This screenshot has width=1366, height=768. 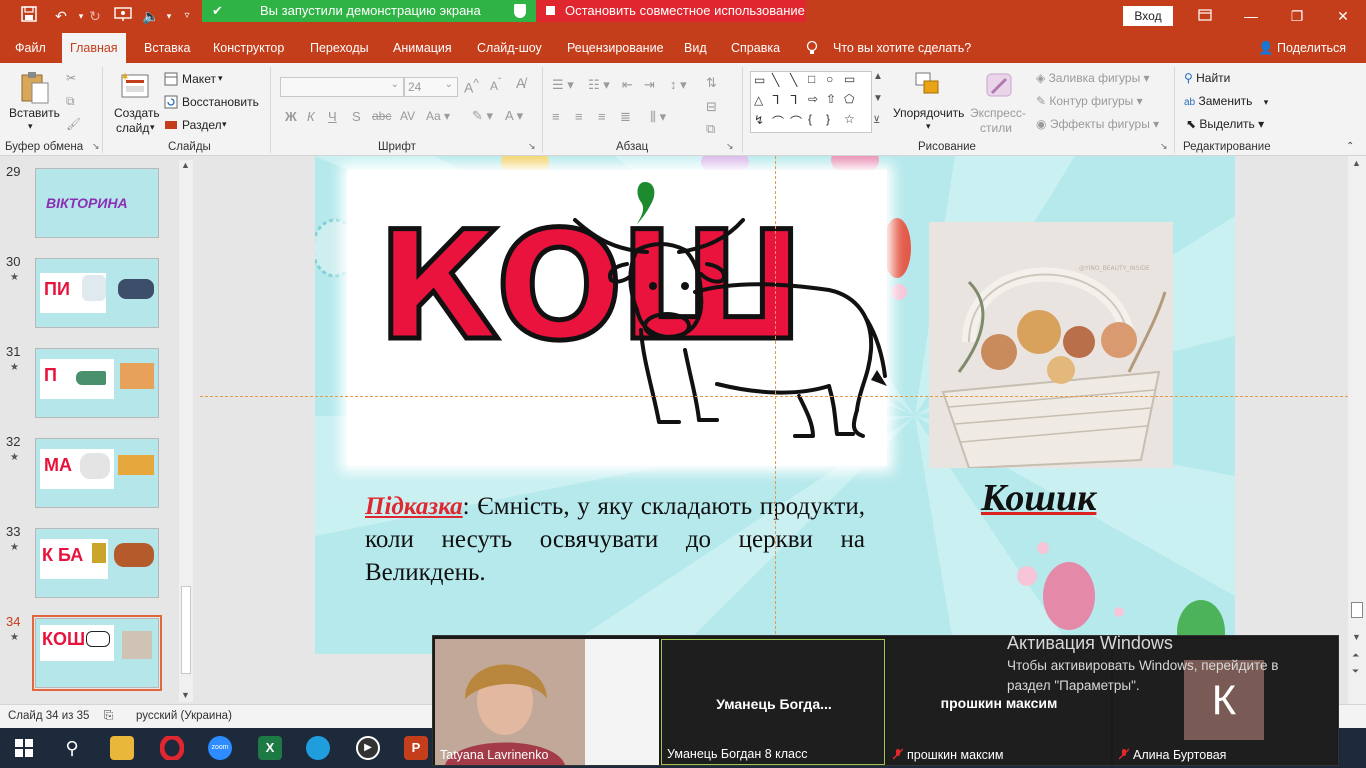 What do you see at coordinates (30, 48) in the screenshot?
I see `tab-file: Файл` at bounding box center [30, 48].